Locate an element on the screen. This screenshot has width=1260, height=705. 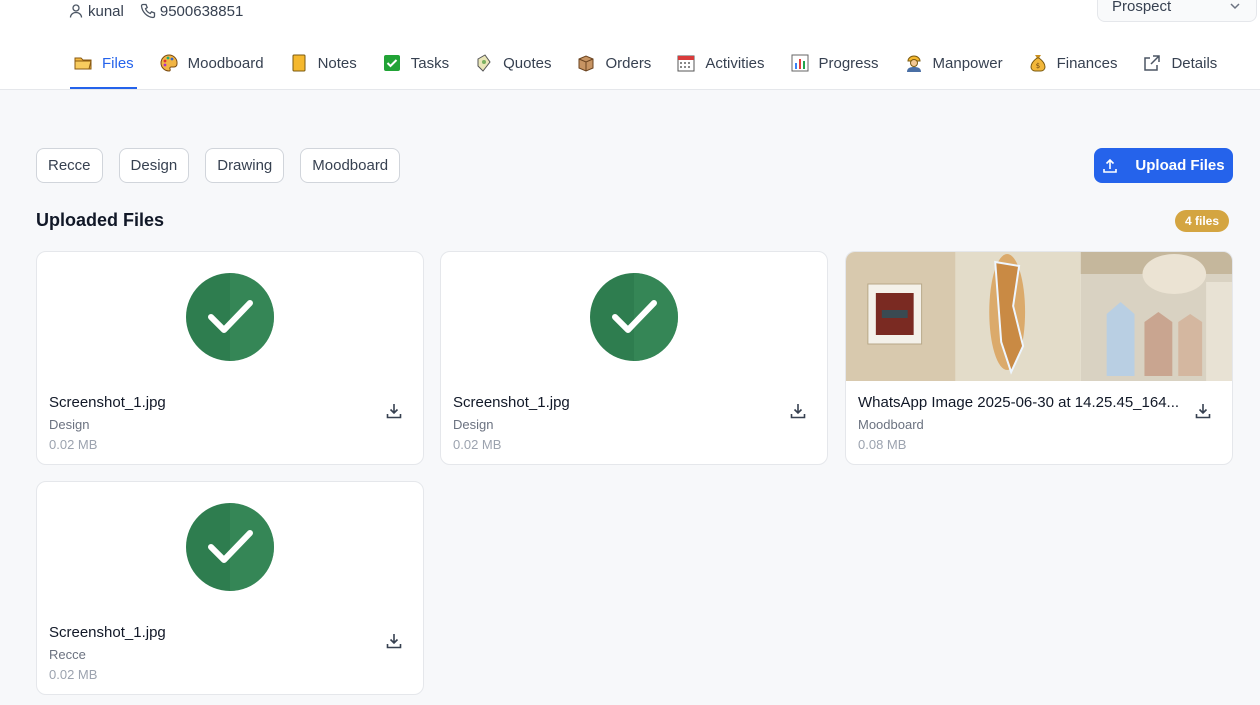
upload-icon is located at coordinates (1110, 165).